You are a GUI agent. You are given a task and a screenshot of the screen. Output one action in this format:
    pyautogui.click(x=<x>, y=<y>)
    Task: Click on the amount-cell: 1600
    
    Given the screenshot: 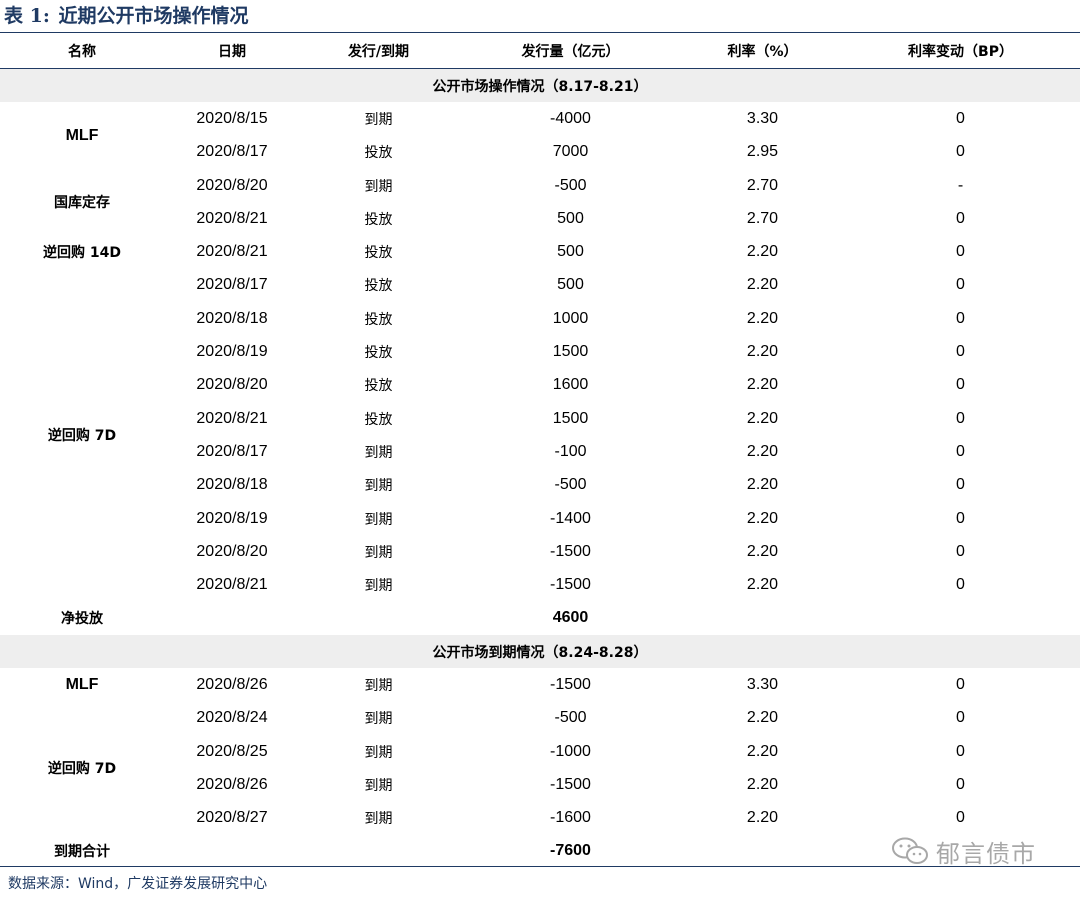 What is the action you would take?
    pyautogui.click(x=570, y=385)
    